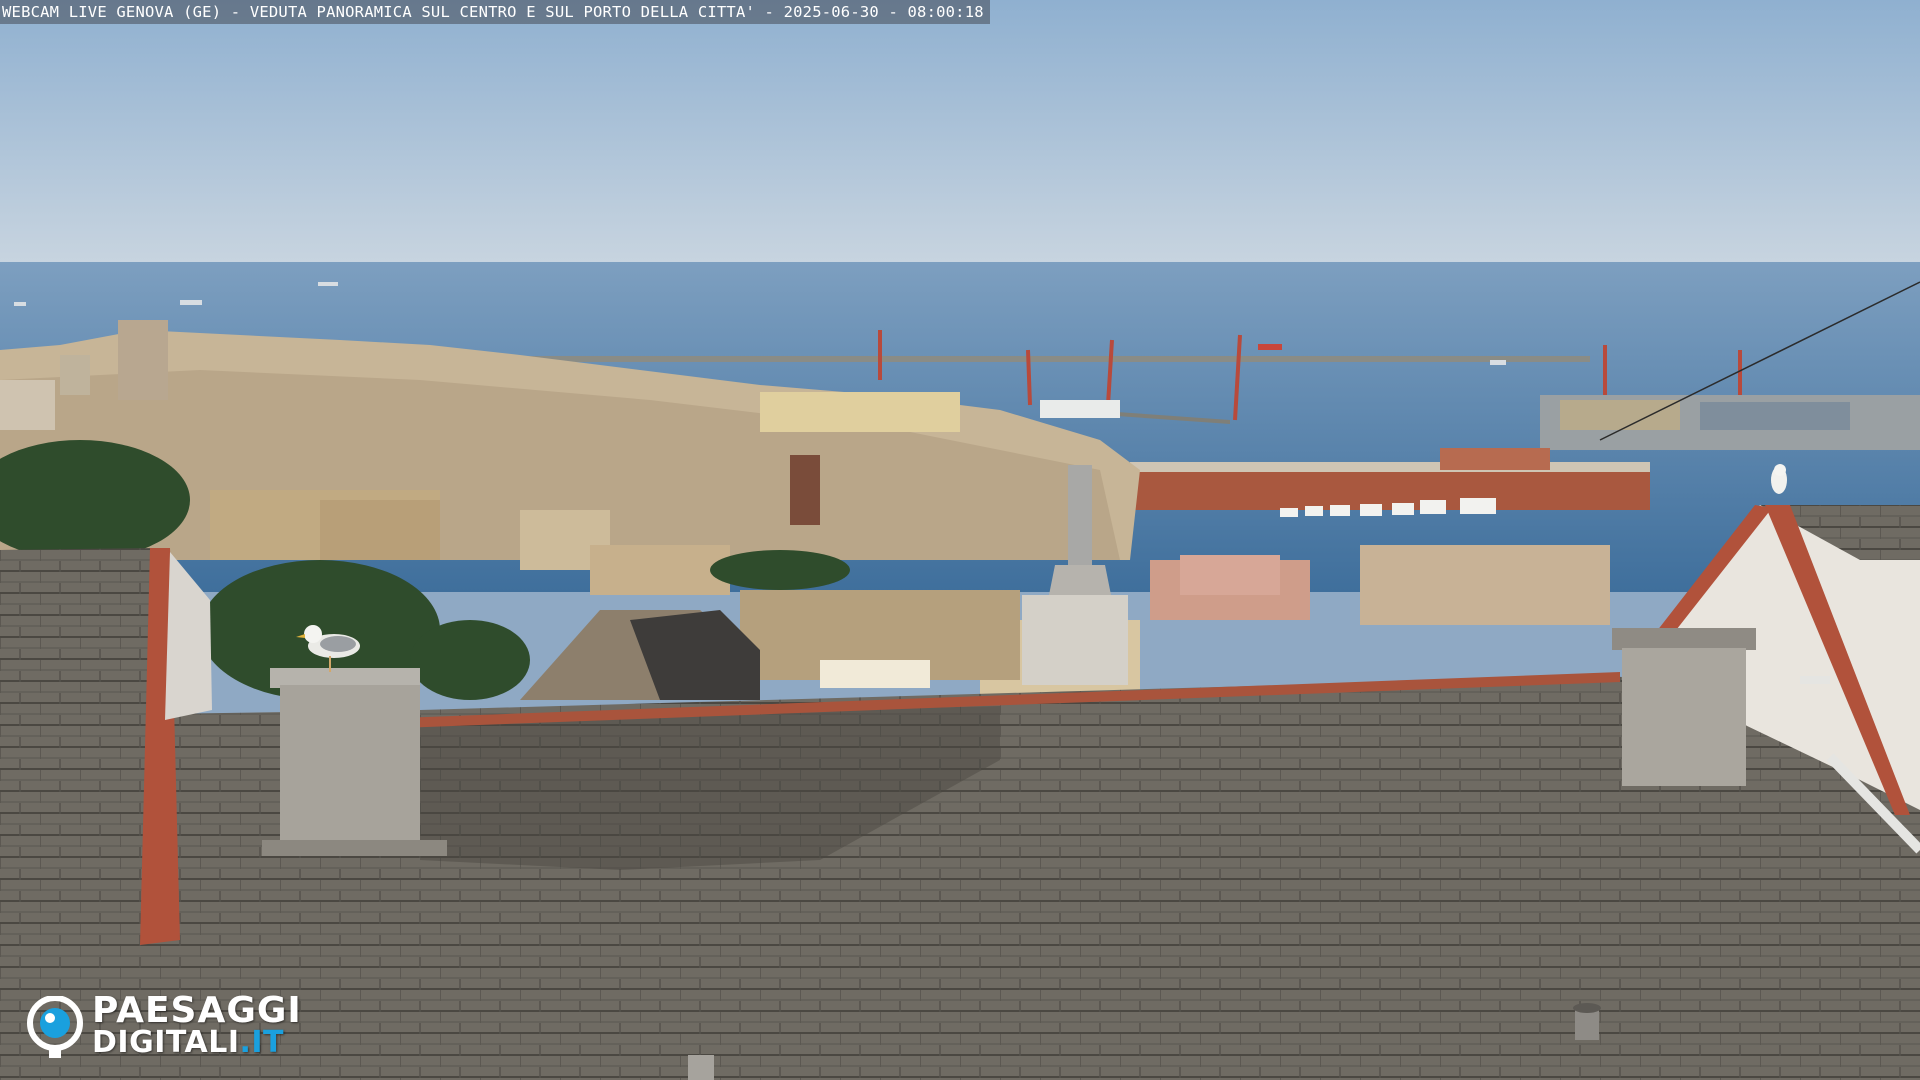 This screenshot has width=1920, height=1080. I want to click on chimney-left, so click(354, 762).